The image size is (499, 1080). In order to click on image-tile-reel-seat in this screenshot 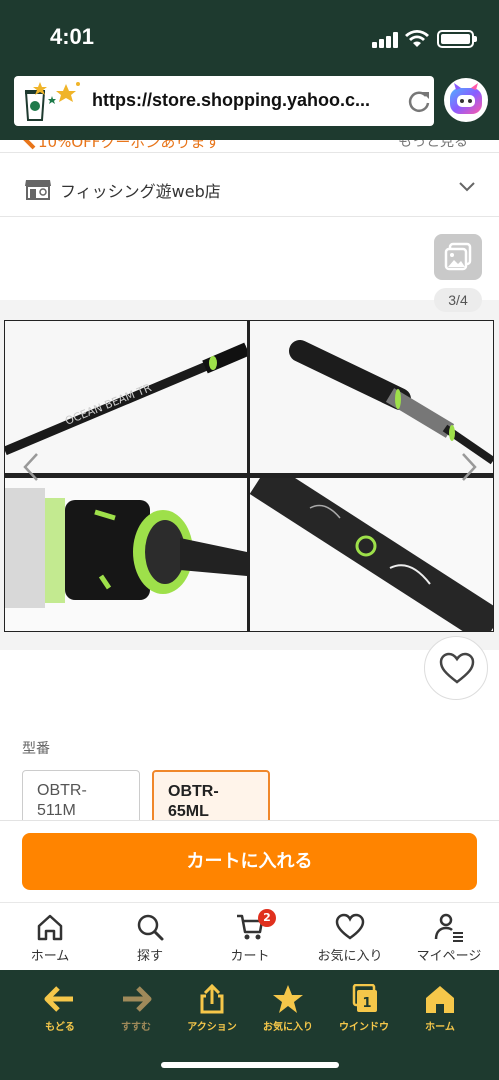, I will do `click(126, 554)`.